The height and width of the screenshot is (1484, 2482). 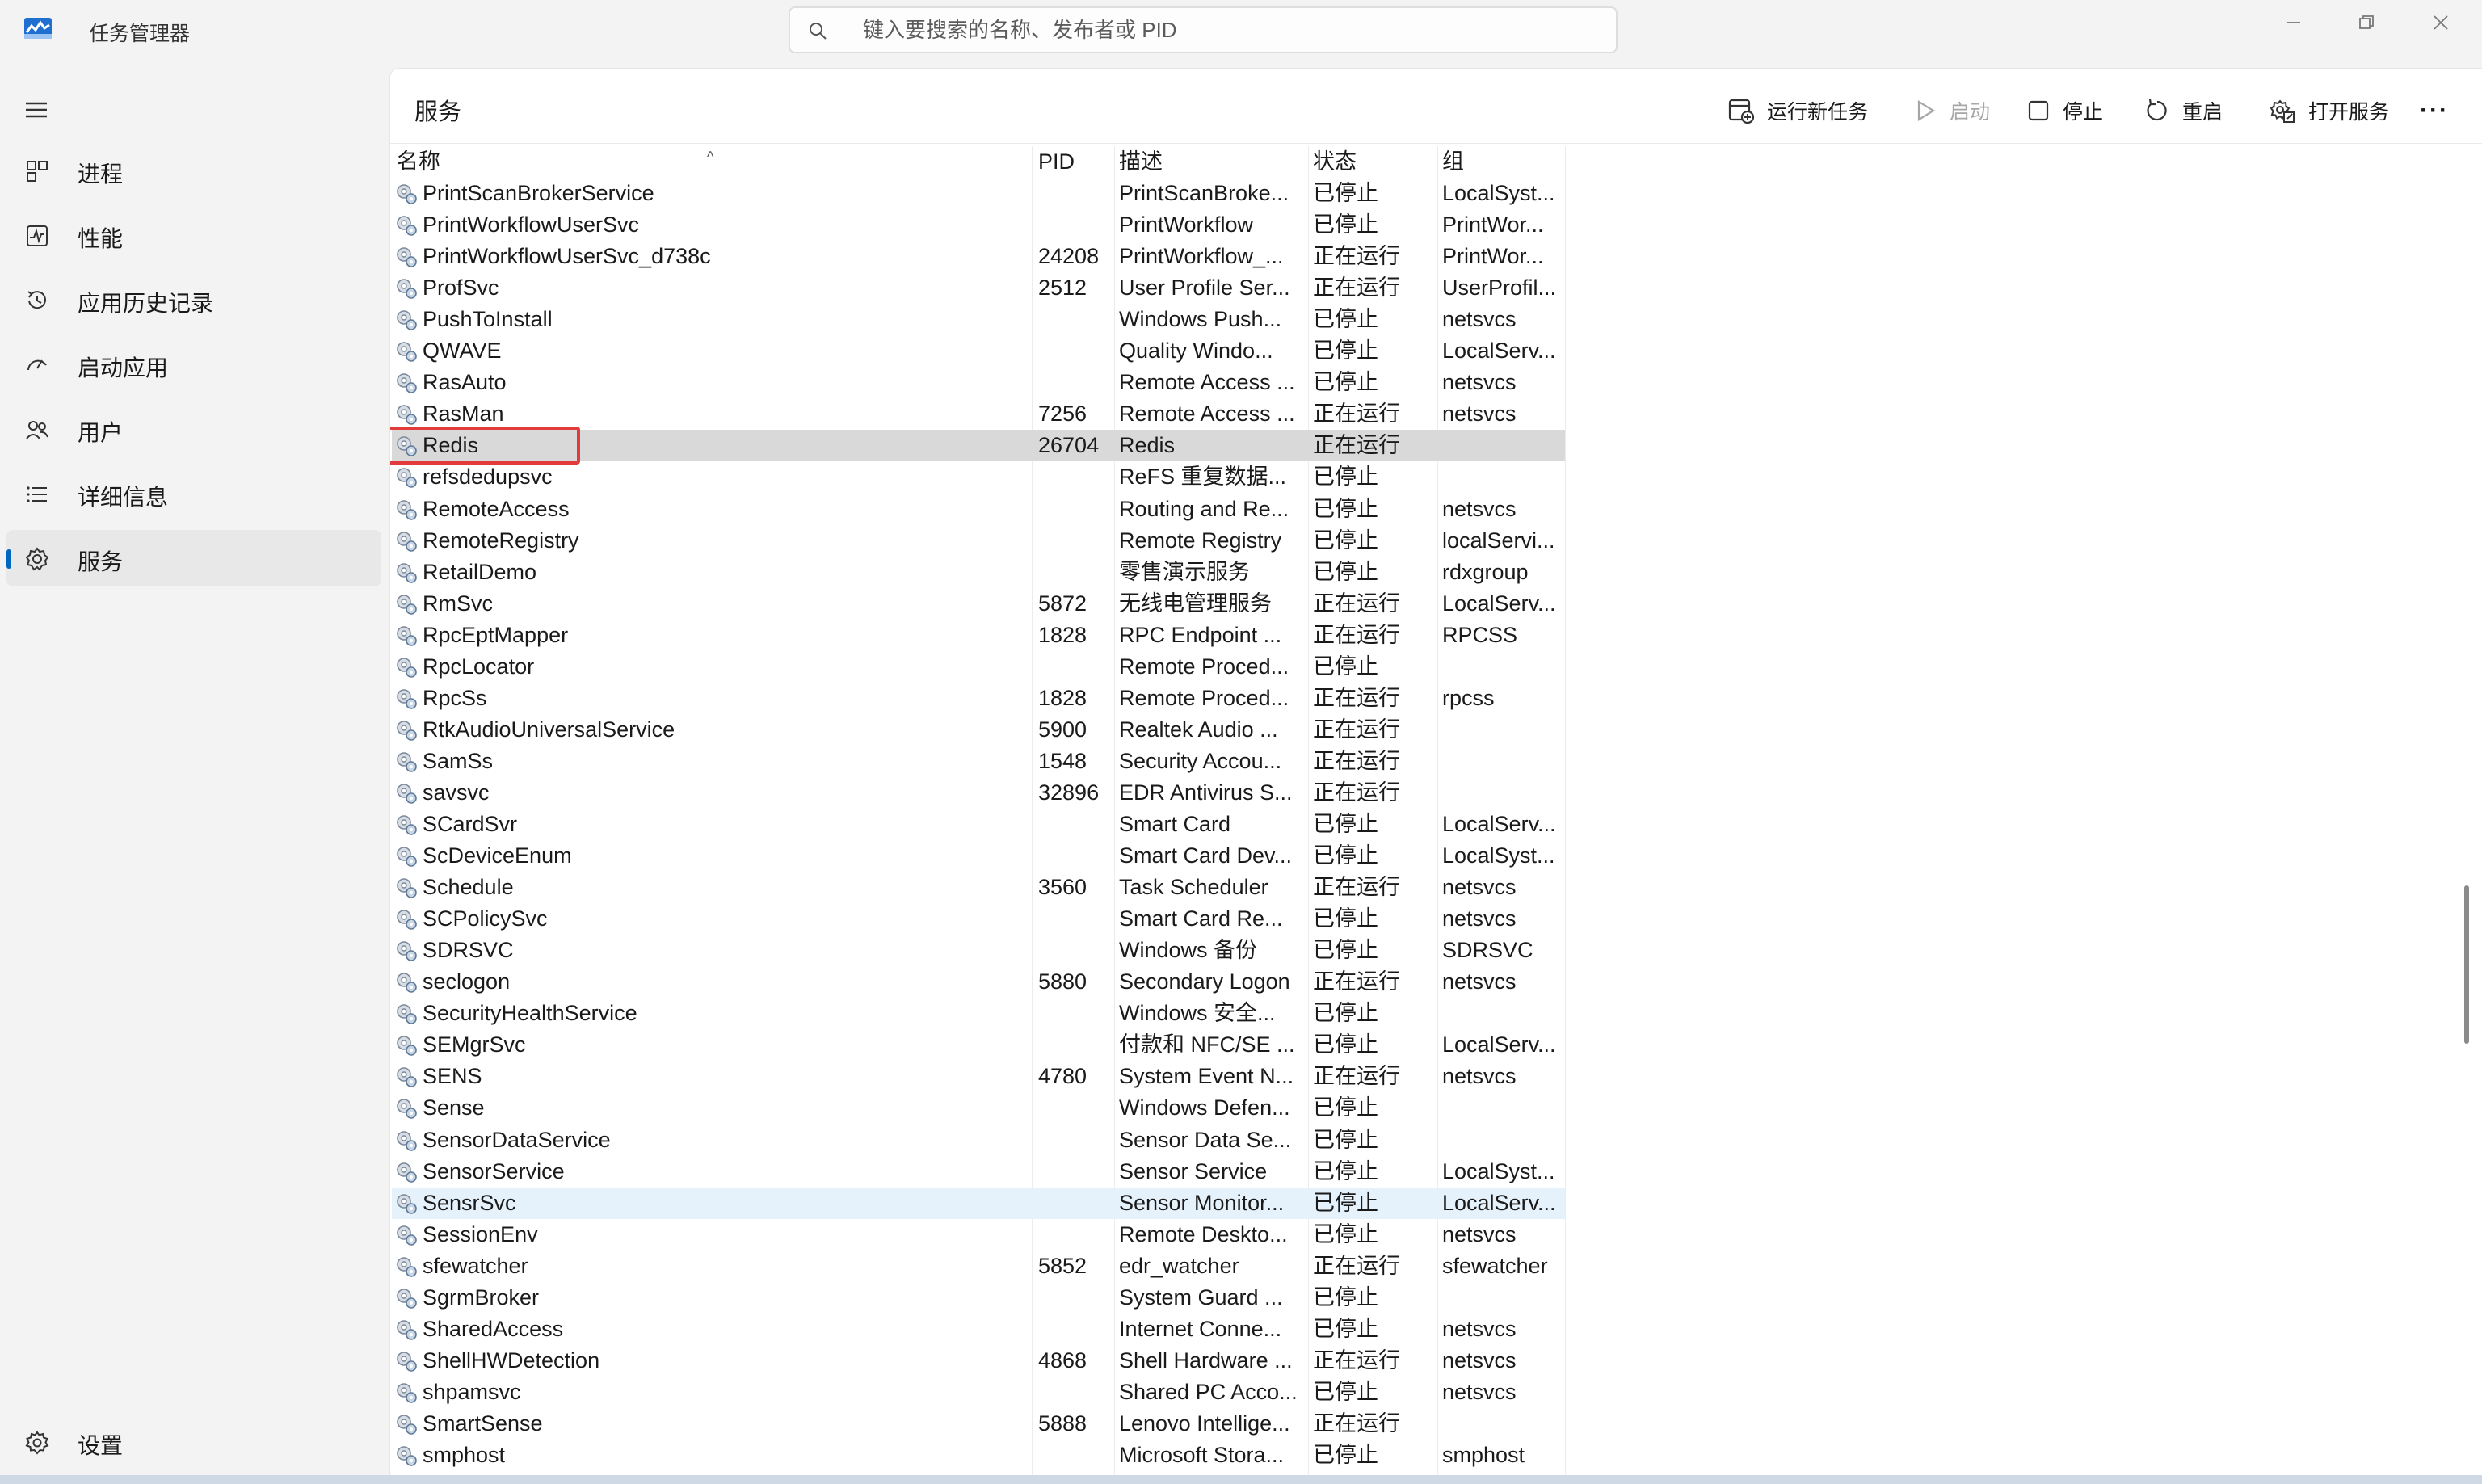 What do you see at coordinates (1335, 161) in the screenshot?
I see `header-status: 状态` at bounding box center [1335, 161].